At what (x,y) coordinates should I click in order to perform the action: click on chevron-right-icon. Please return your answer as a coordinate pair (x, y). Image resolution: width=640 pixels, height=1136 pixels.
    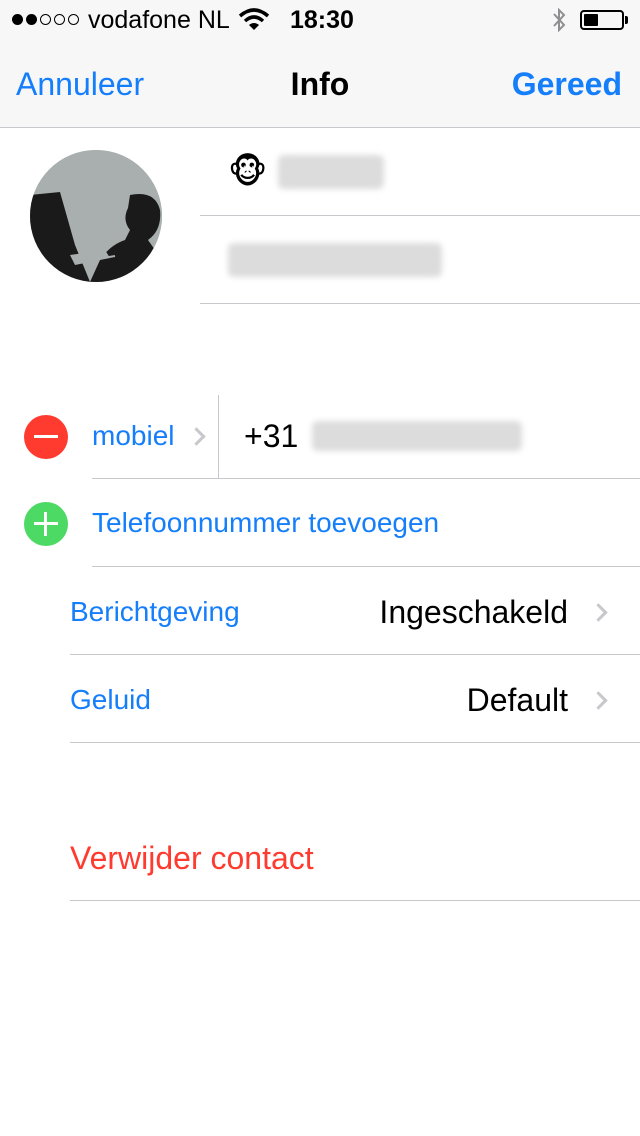
    Looking at the image, I should click on (196, 436).